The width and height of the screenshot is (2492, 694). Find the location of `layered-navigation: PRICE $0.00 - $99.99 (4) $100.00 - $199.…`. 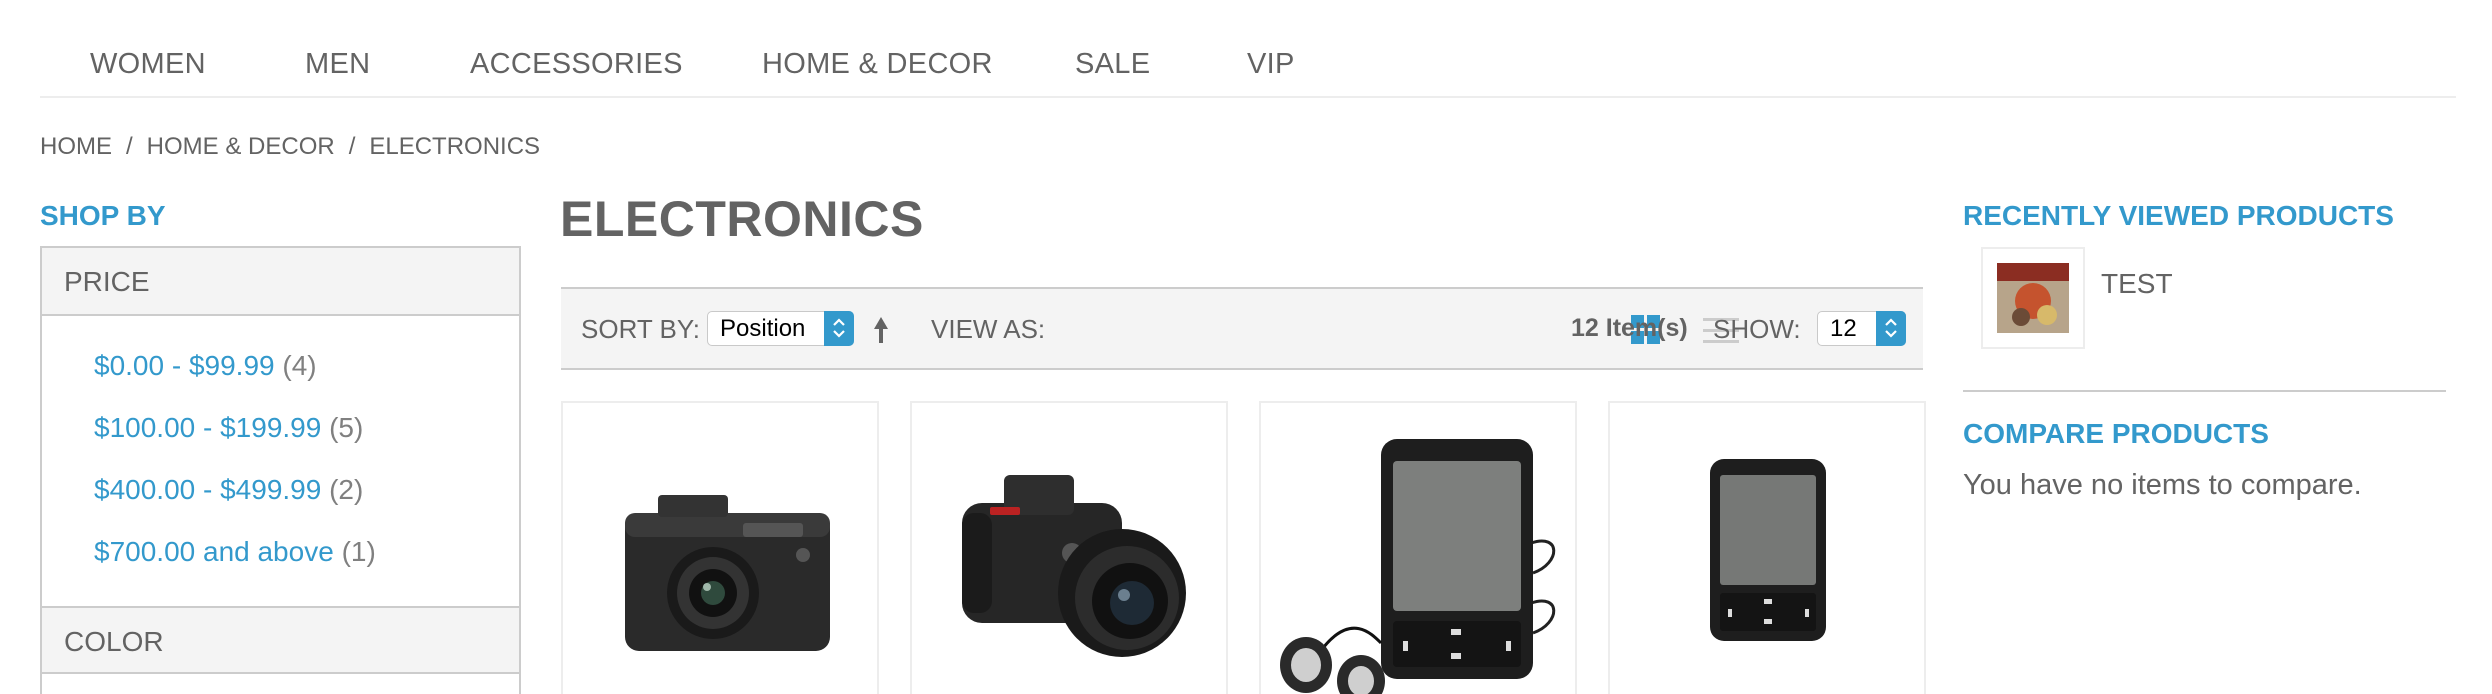

layered-navigation: PRICE $0.00 - $99.99 (4) $100.00 - $199.… is located at coordinates (280, 470).